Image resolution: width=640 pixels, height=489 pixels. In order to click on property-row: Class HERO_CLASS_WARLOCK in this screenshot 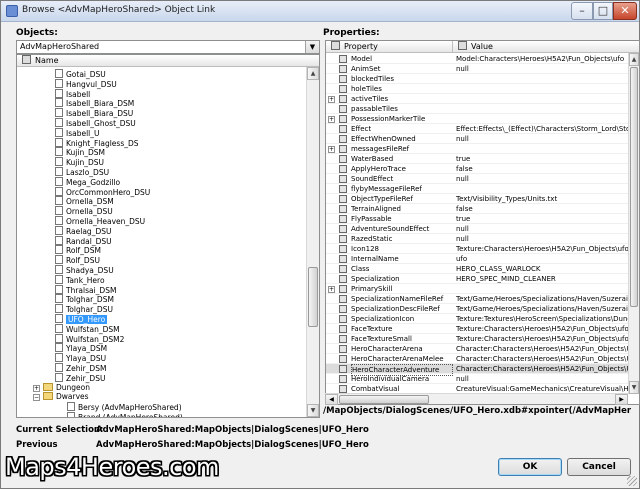, I will do `click(477, 269)`.